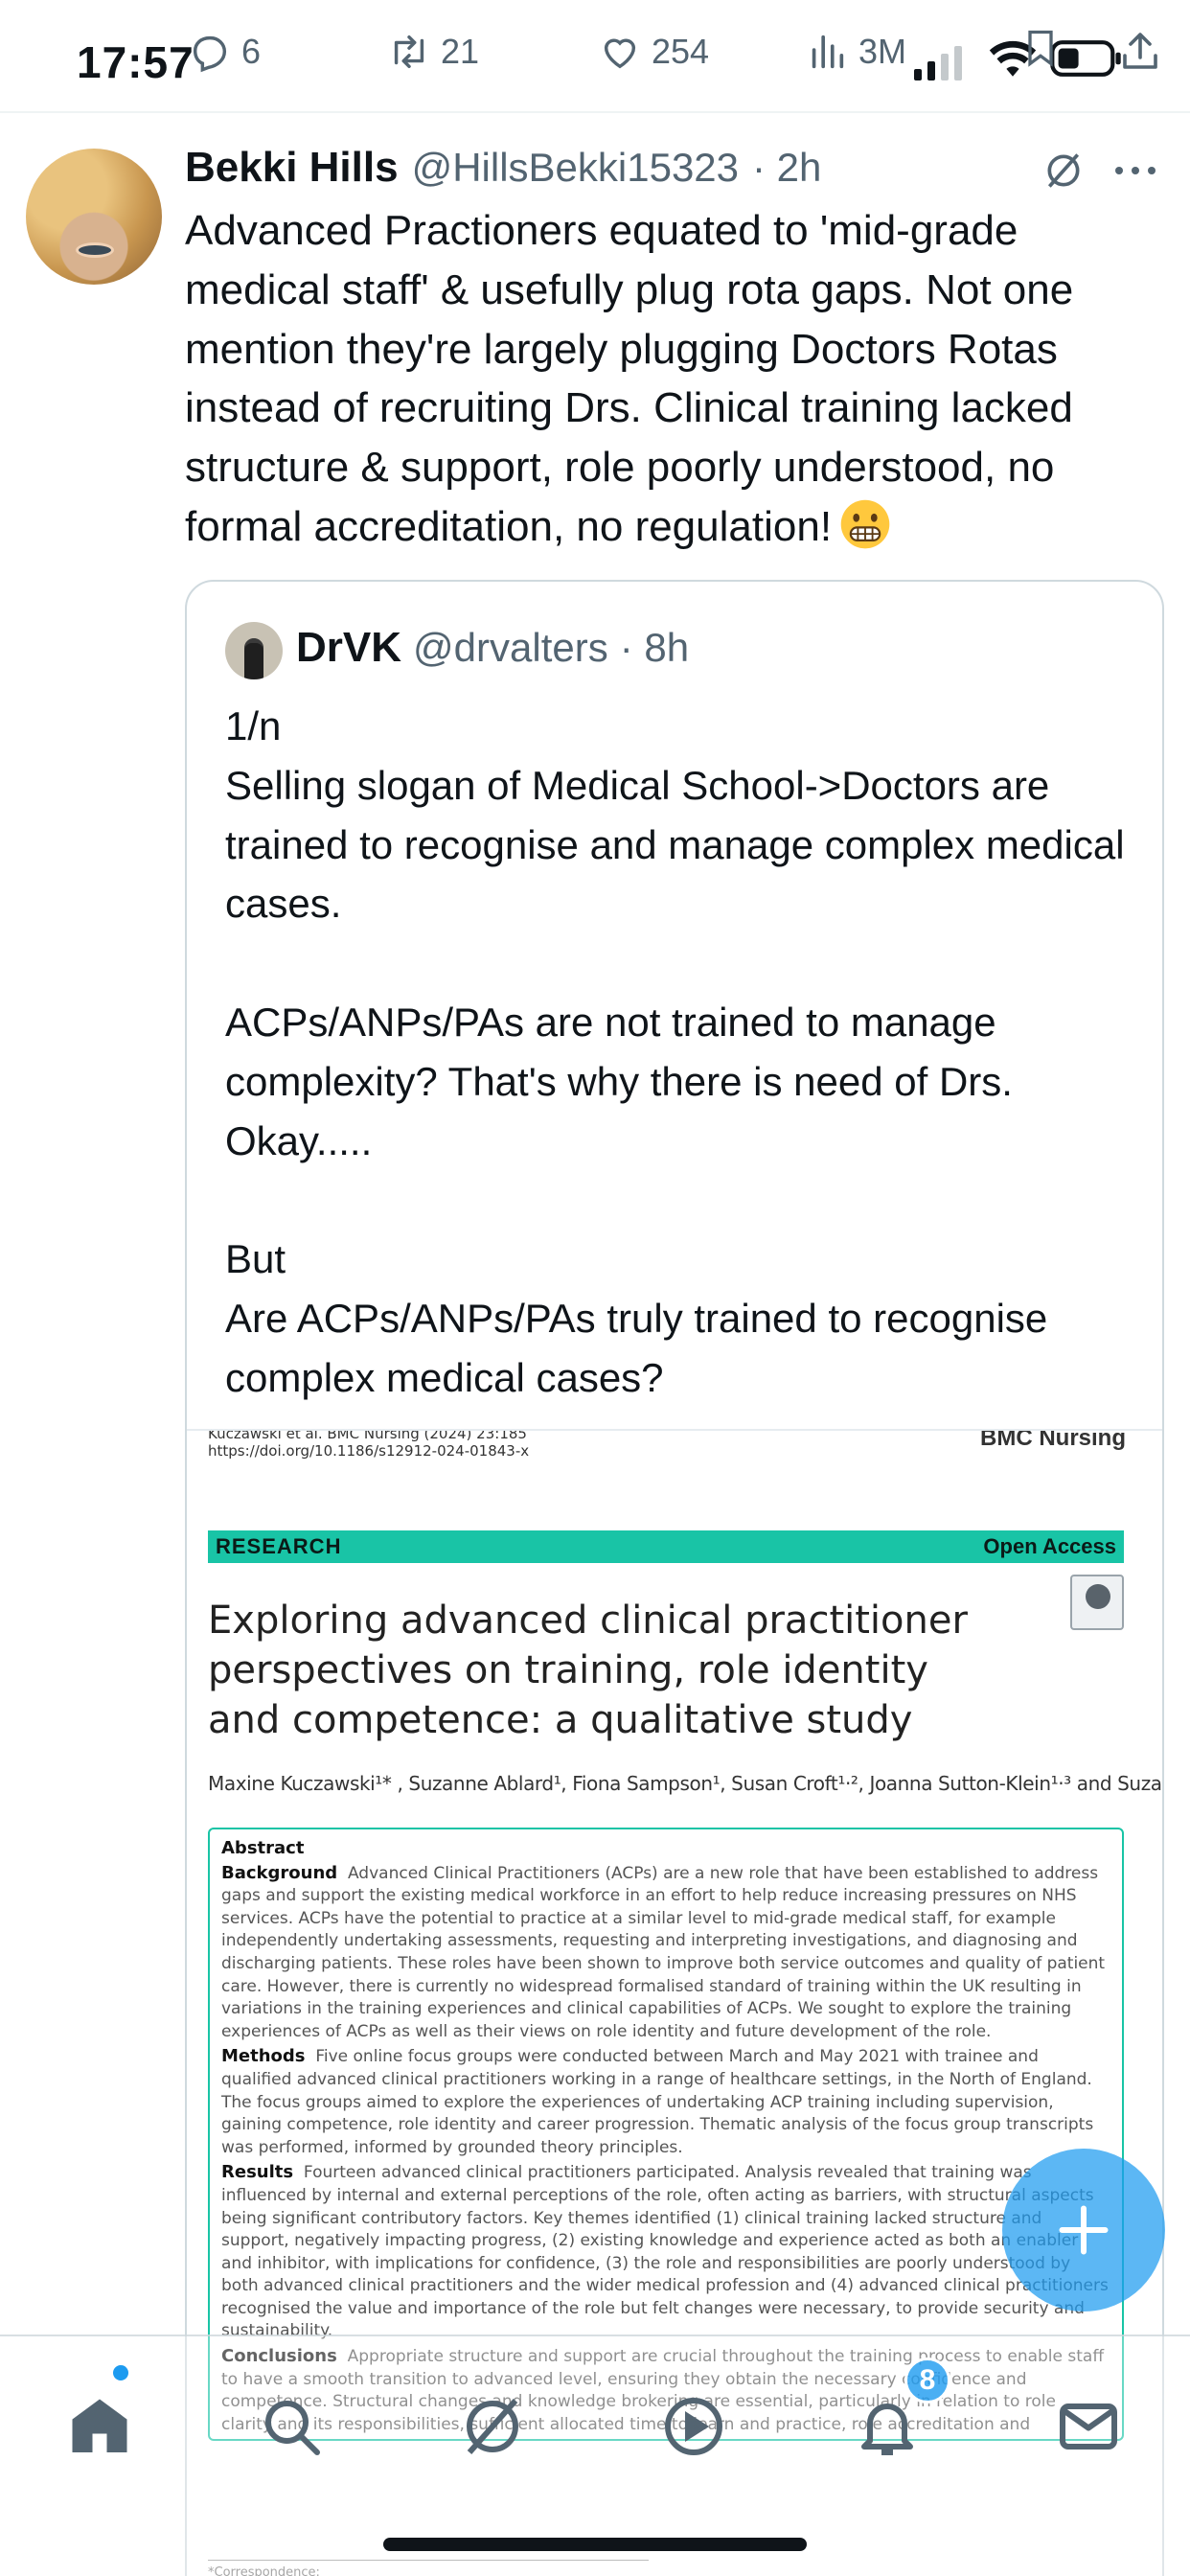 This screenshot has height=2576, width=1190. What do you see at coordinates (1135, 170) in the screenshot?
I see `more-options-icon` at bounding box center [1135, 170].